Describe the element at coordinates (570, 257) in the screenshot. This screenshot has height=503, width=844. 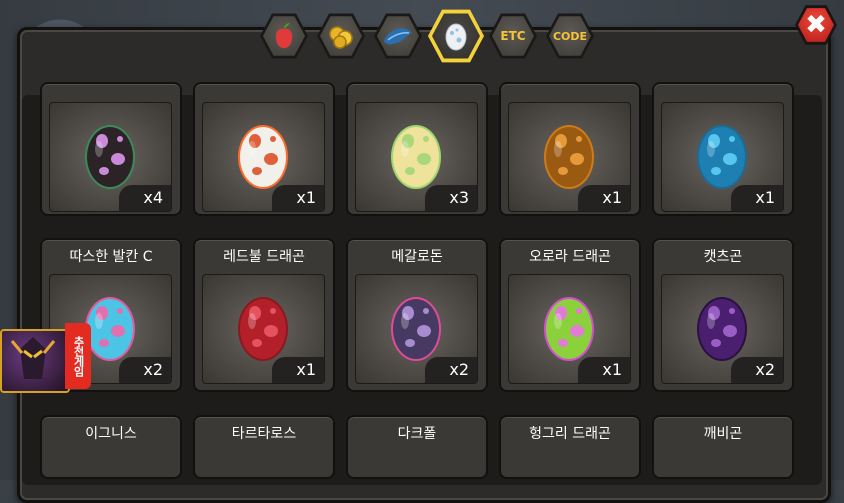
I see `egg-name: 오로라 드래곤` at that location.